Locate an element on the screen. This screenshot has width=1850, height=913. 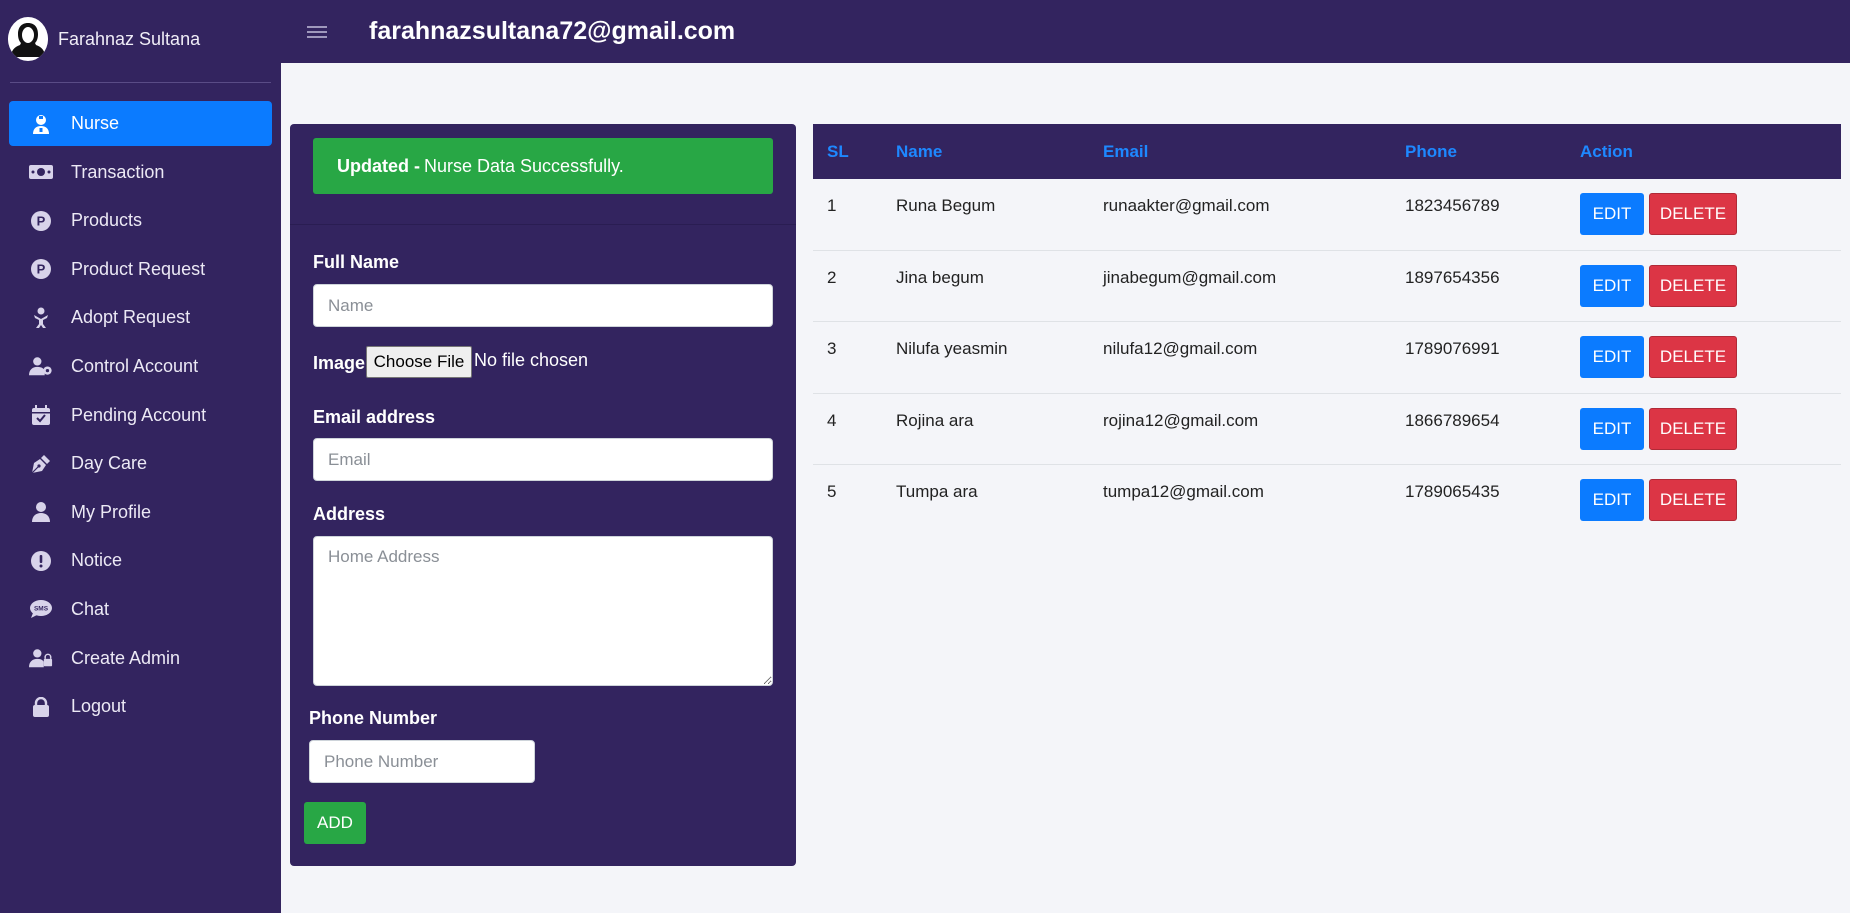
sidebar-item-label: Notice is located at coordinates (97, 560).